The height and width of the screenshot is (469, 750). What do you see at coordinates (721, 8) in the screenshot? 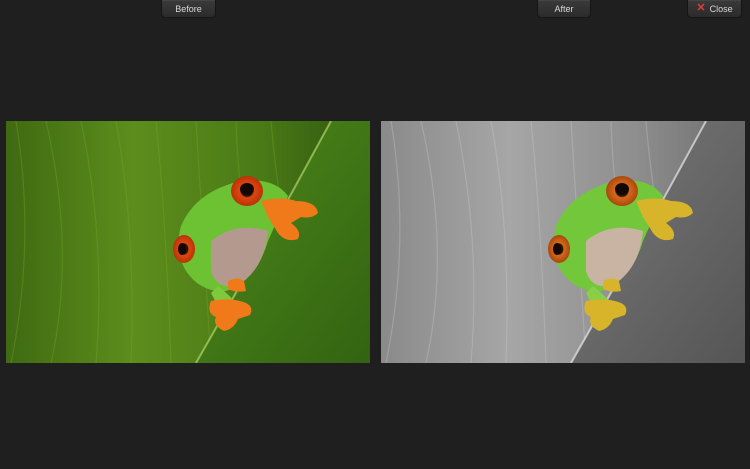
I see `close-button-label: Close` at bounding box center [721, 8].